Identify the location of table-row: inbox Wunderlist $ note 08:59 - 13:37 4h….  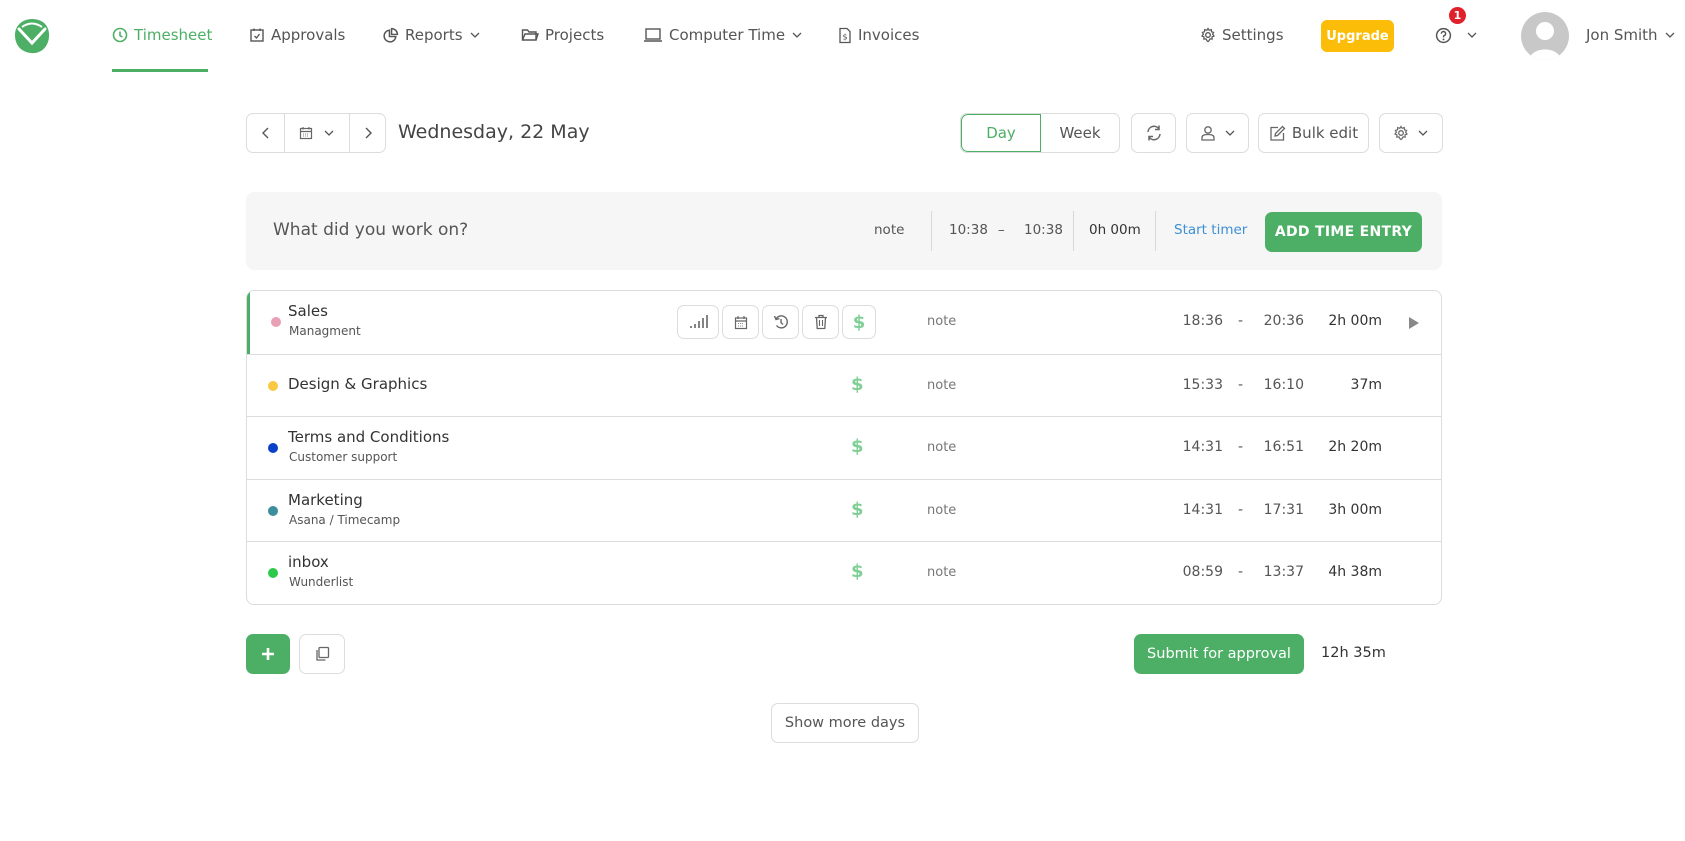
(844, 572).